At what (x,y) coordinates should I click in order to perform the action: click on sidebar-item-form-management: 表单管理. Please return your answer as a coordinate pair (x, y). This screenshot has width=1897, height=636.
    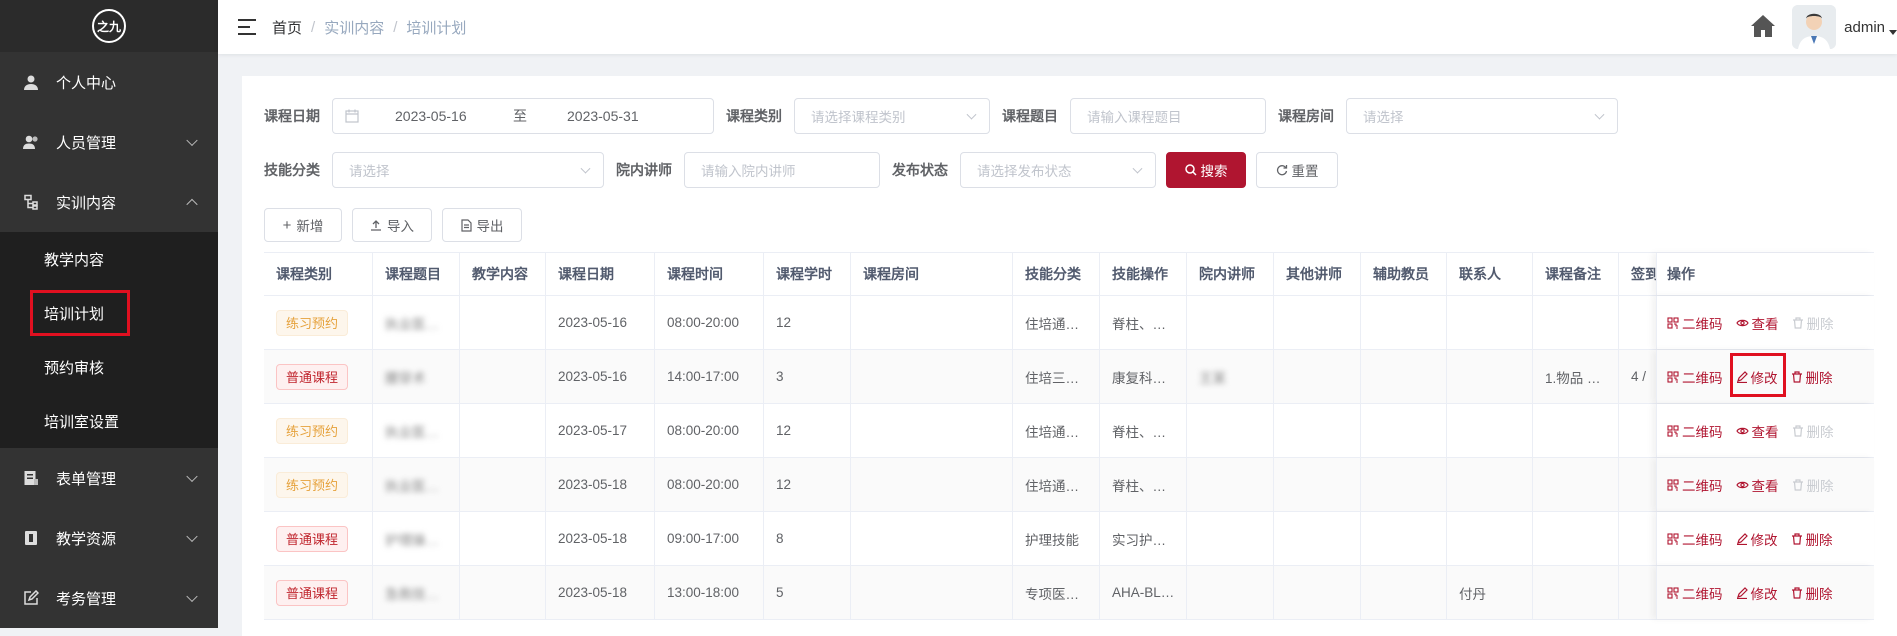
    Looking at the image, I should click on (109, 478).